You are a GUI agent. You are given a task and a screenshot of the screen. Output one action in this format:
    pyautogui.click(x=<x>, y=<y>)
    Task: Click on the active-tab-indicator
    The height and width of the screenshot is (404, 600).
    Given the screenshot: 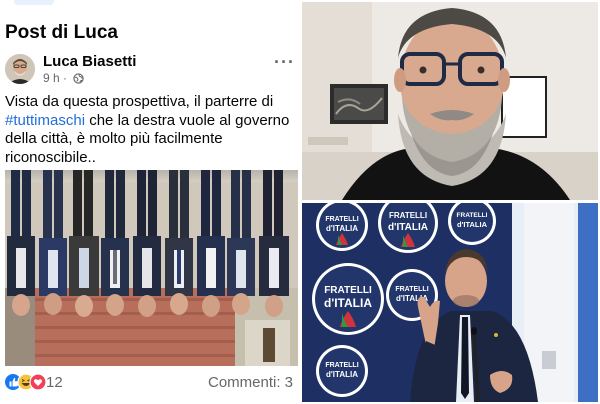 What is the action you would take?
    pyautogui.click(x=34, y=2)
    